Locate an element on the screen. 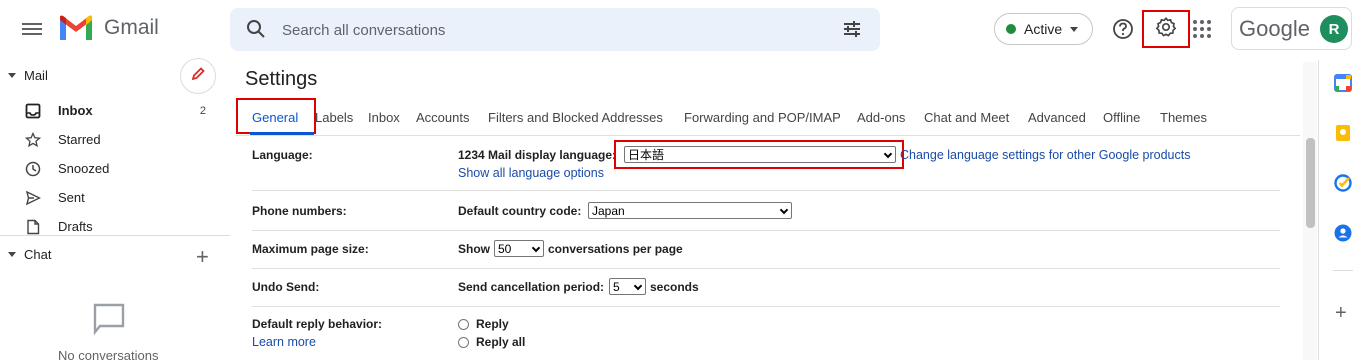 The image size is (1366, 360). gear-icon is located at coordinates (1166, 29).